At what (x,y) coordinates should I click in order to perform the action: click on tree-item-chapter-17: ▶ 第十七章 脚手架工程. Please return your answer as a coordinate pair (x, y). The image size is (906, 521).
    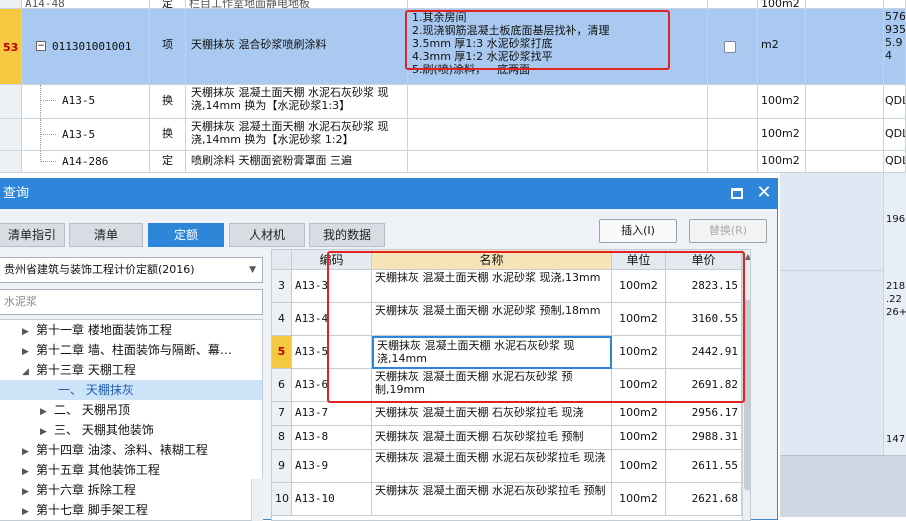
    Looking at the image, I should click on (85, 510).